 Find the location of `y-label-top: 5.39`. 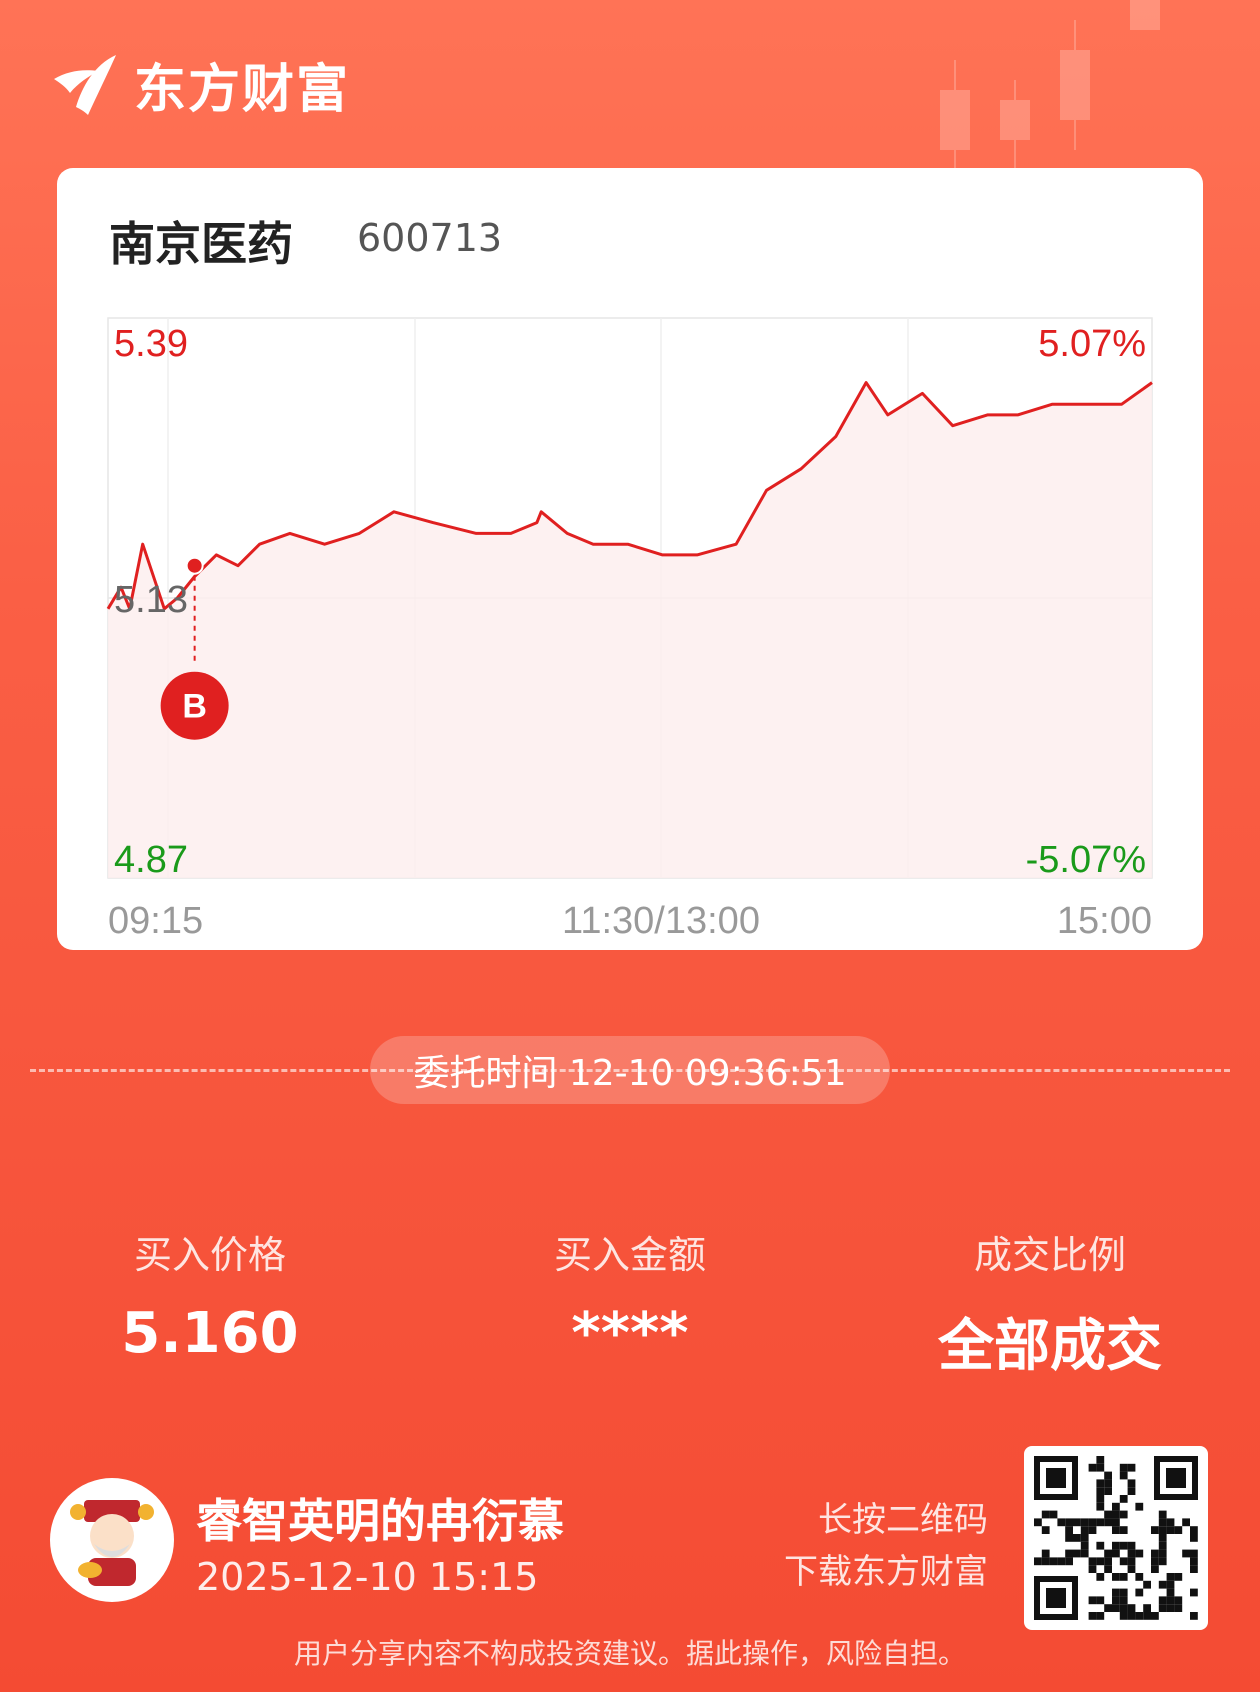

y-label-top: 5.39 is located at coordinates (151, 344).